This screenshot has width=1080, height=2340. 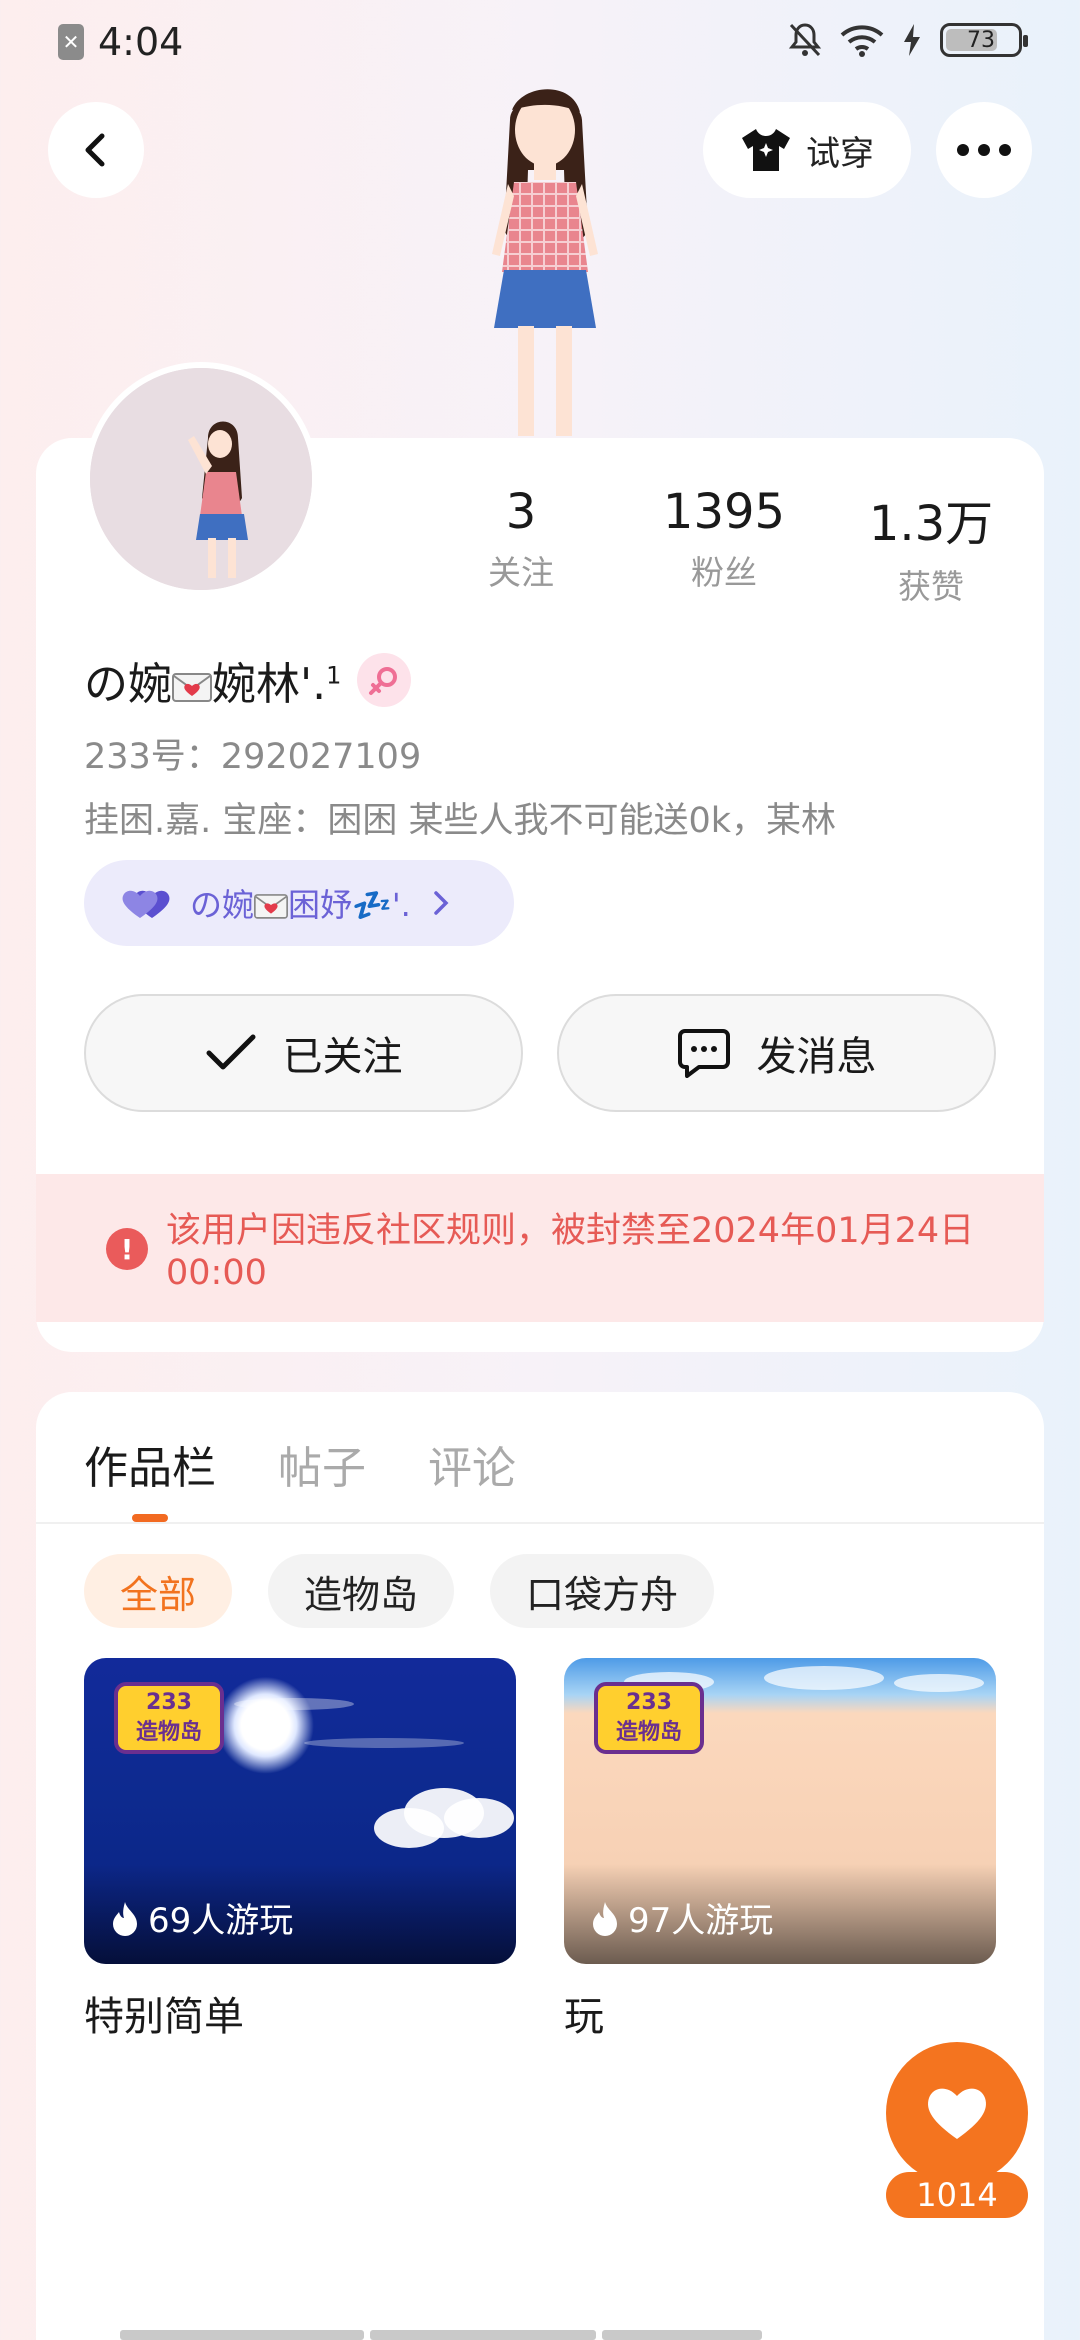 I want to click on warning-icon: !, so click(x=127, y=1249).